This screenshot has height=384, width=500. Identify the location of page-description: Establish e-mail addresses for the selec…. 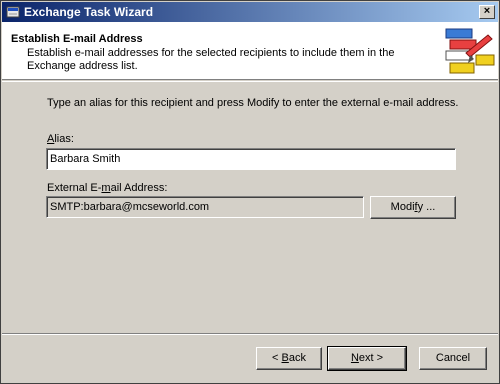
(227, 60).